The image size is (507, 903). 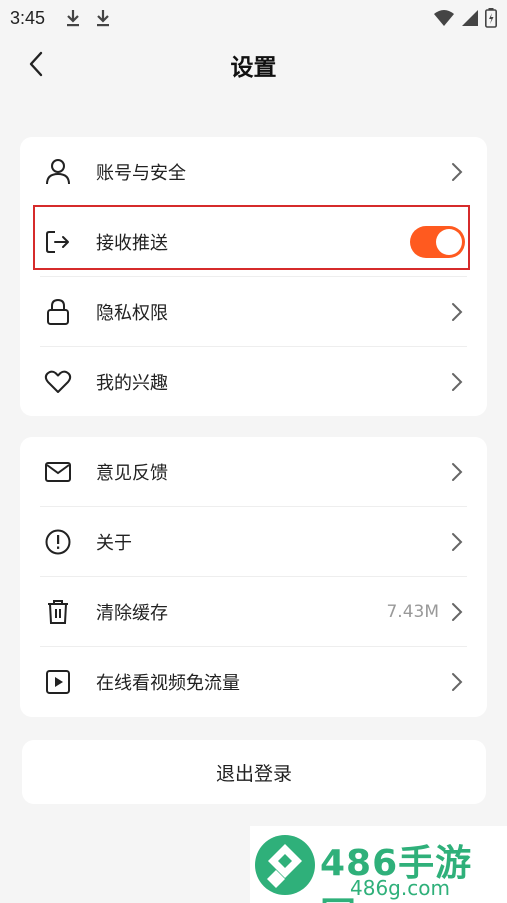 What do you see at coordinates (253, 172) in the screenshot?
I see `settings-item-account-security: 账号与安全` at bounding box center [253, 172].